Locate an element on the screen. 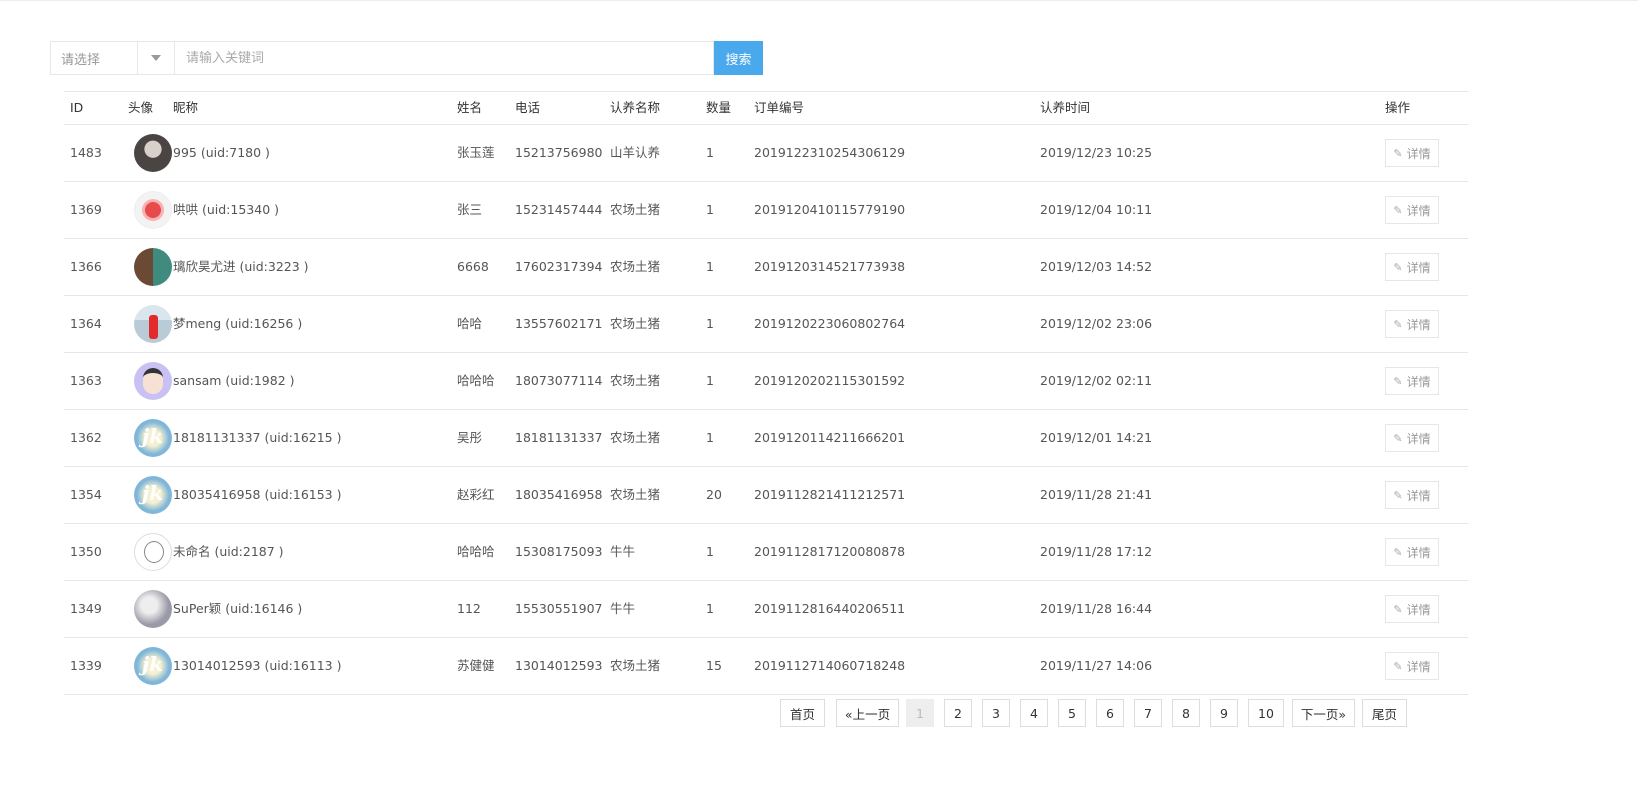 This screenshot has height=787, width=1638. cell-phone: 15308175093 is located at coordinates (559, 551).